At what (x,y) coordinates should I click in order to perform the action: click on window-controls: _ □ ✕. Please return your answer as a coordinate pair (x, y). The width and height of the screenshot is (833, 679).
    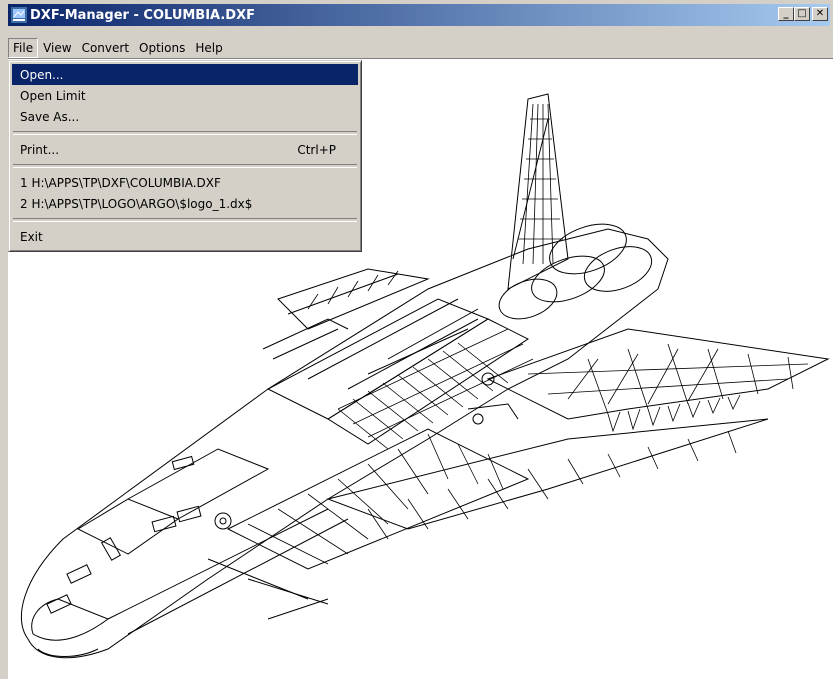
    Looking at the image, I should click on (803, 14).